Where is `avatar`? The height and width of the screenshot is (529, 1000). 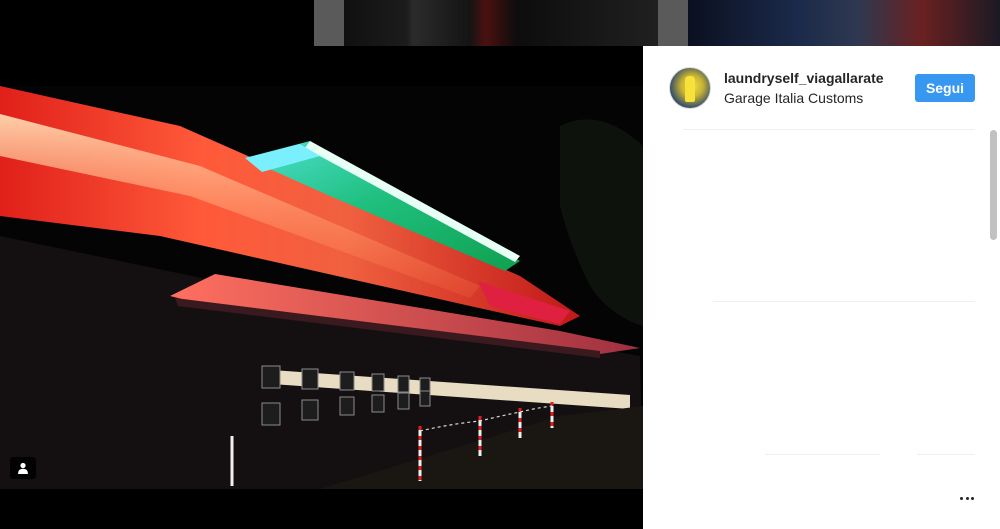
avatar is located at coordinates (690, 88).